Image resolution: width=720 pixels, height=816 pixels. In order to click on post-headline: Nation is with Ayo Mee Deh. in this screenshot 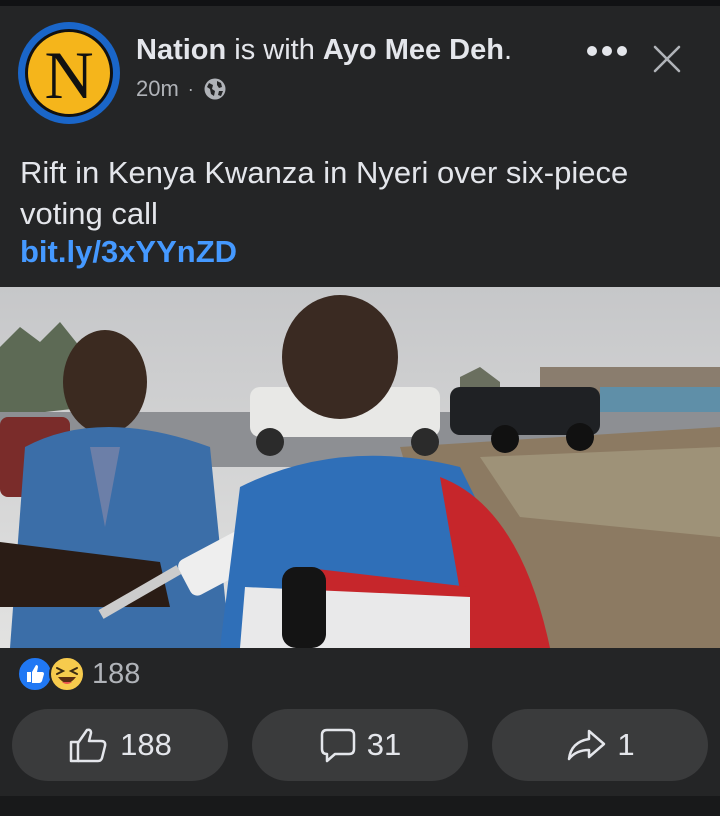, I will do `click(324, 50)`.